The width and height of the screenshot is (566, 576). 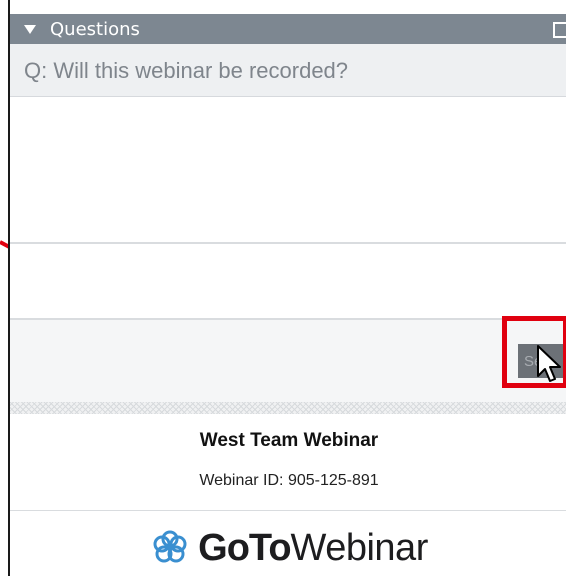 What do you see at coordinates (289, 440) in the screenshot?
I see `webinar-name: West Team Webinar` at bounding box center [289, 440].